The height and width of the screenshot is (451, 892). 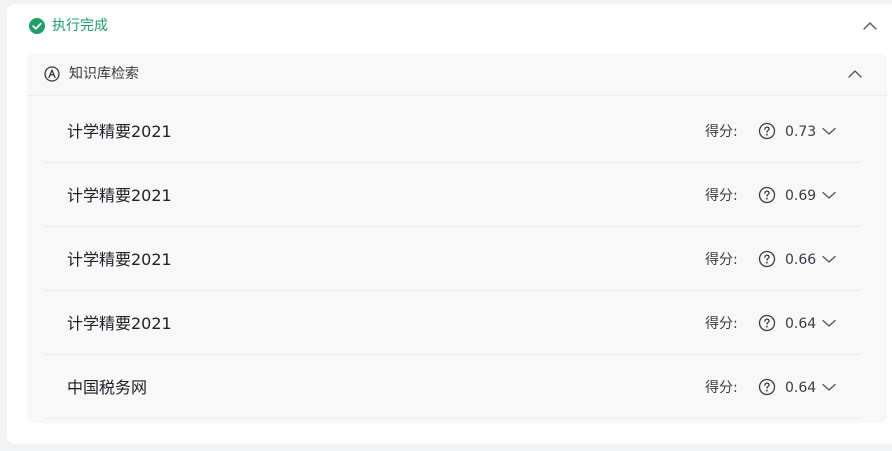 What do you see at coordinates (452, 323) in the screenshot?
I see `result-item: 计学精要2021 得分: 0.64` at bounding box center [452, 323].